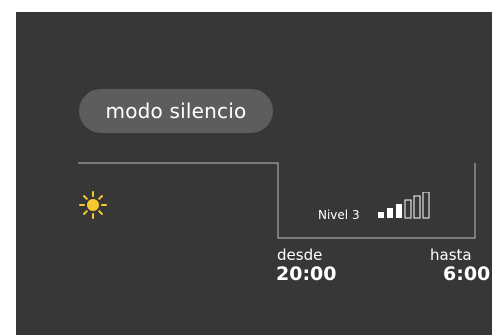 The width and height of the screenshot is (492, 335). I want to click on to-label: hasta, so click(451, 255).